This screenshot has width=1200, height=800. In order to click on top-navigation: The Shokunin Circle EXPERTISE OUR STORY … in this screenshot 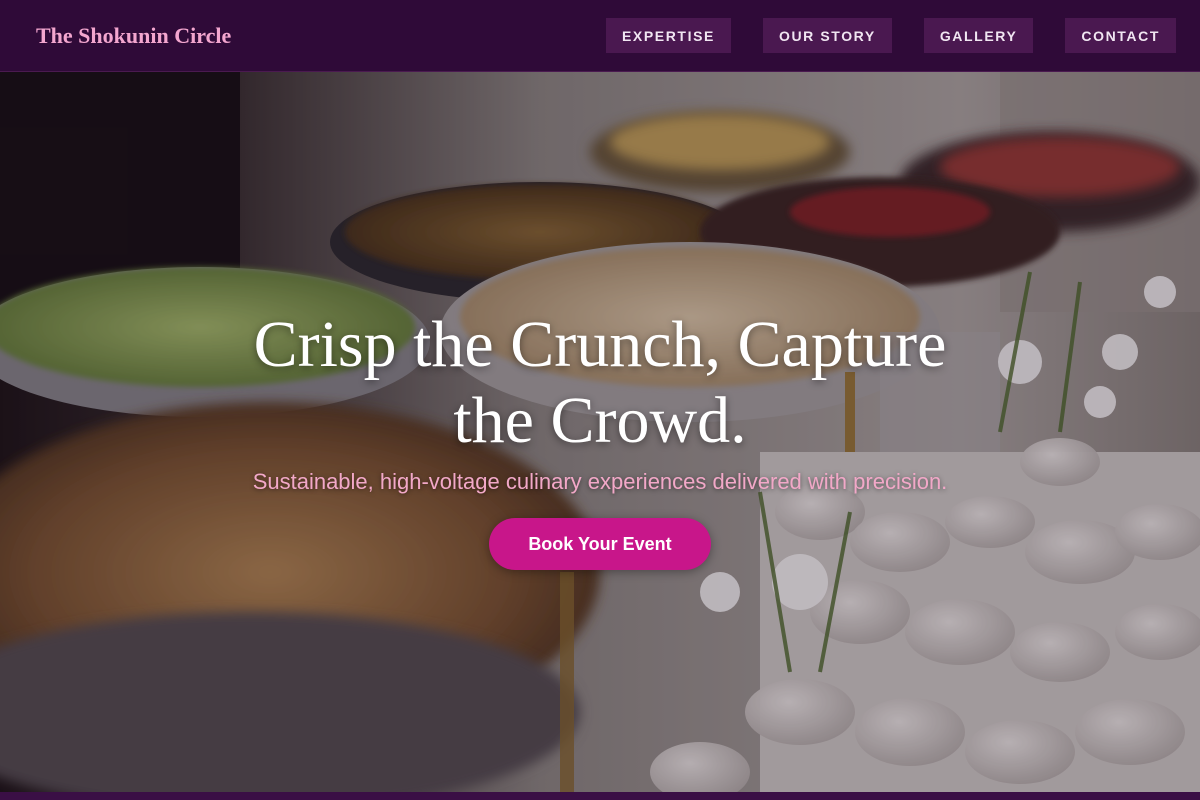, I will do `click(600, 36)`.